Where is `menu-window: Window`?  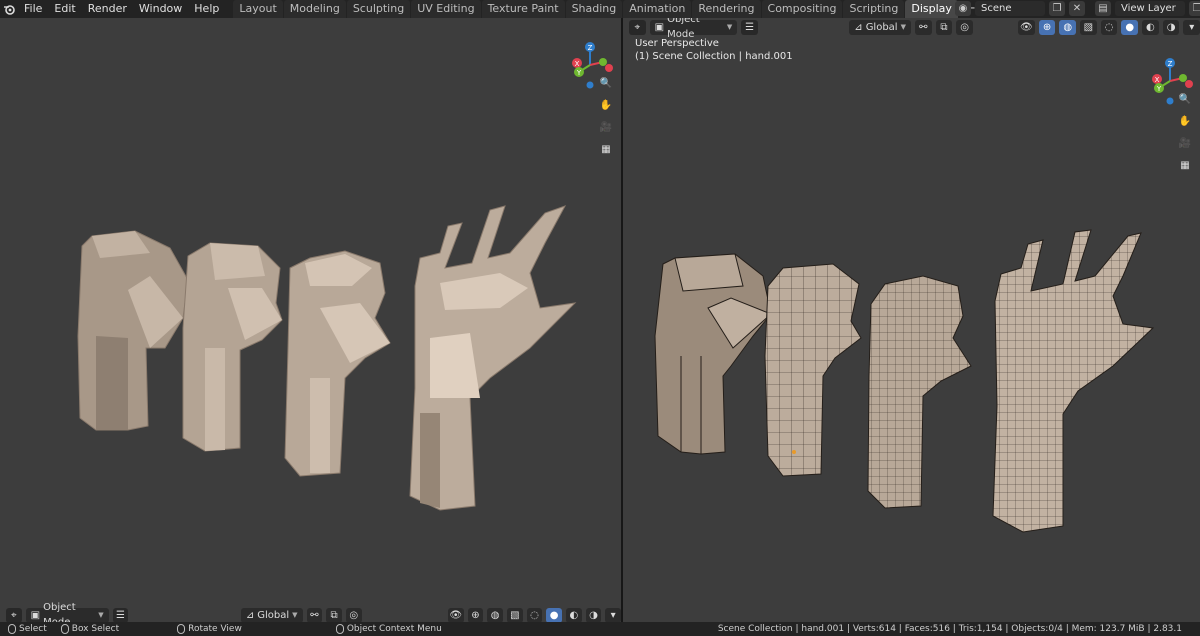 menu-window: Window is located at coordinates (160, 9).